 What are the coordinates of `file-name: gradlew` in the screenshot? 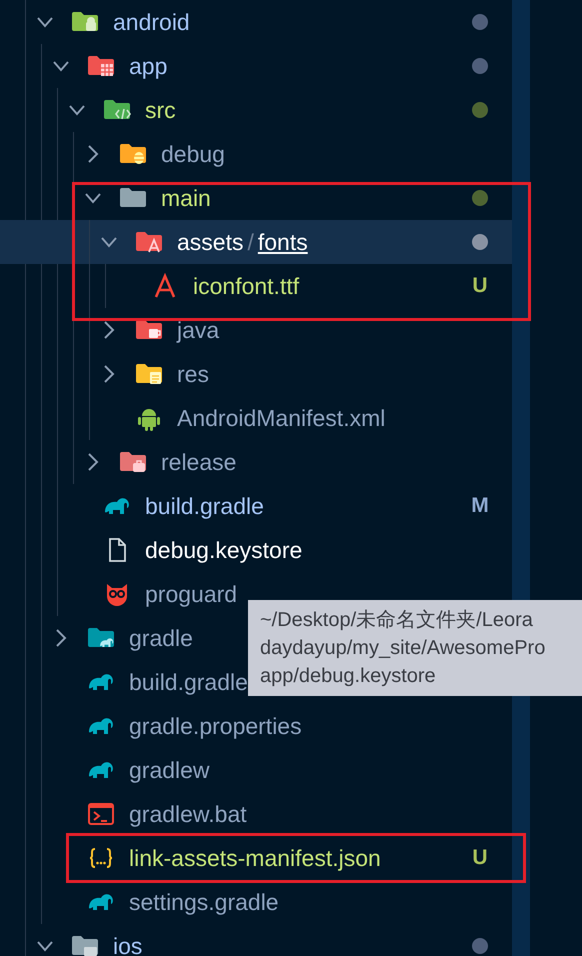 It's located at (169, 770).